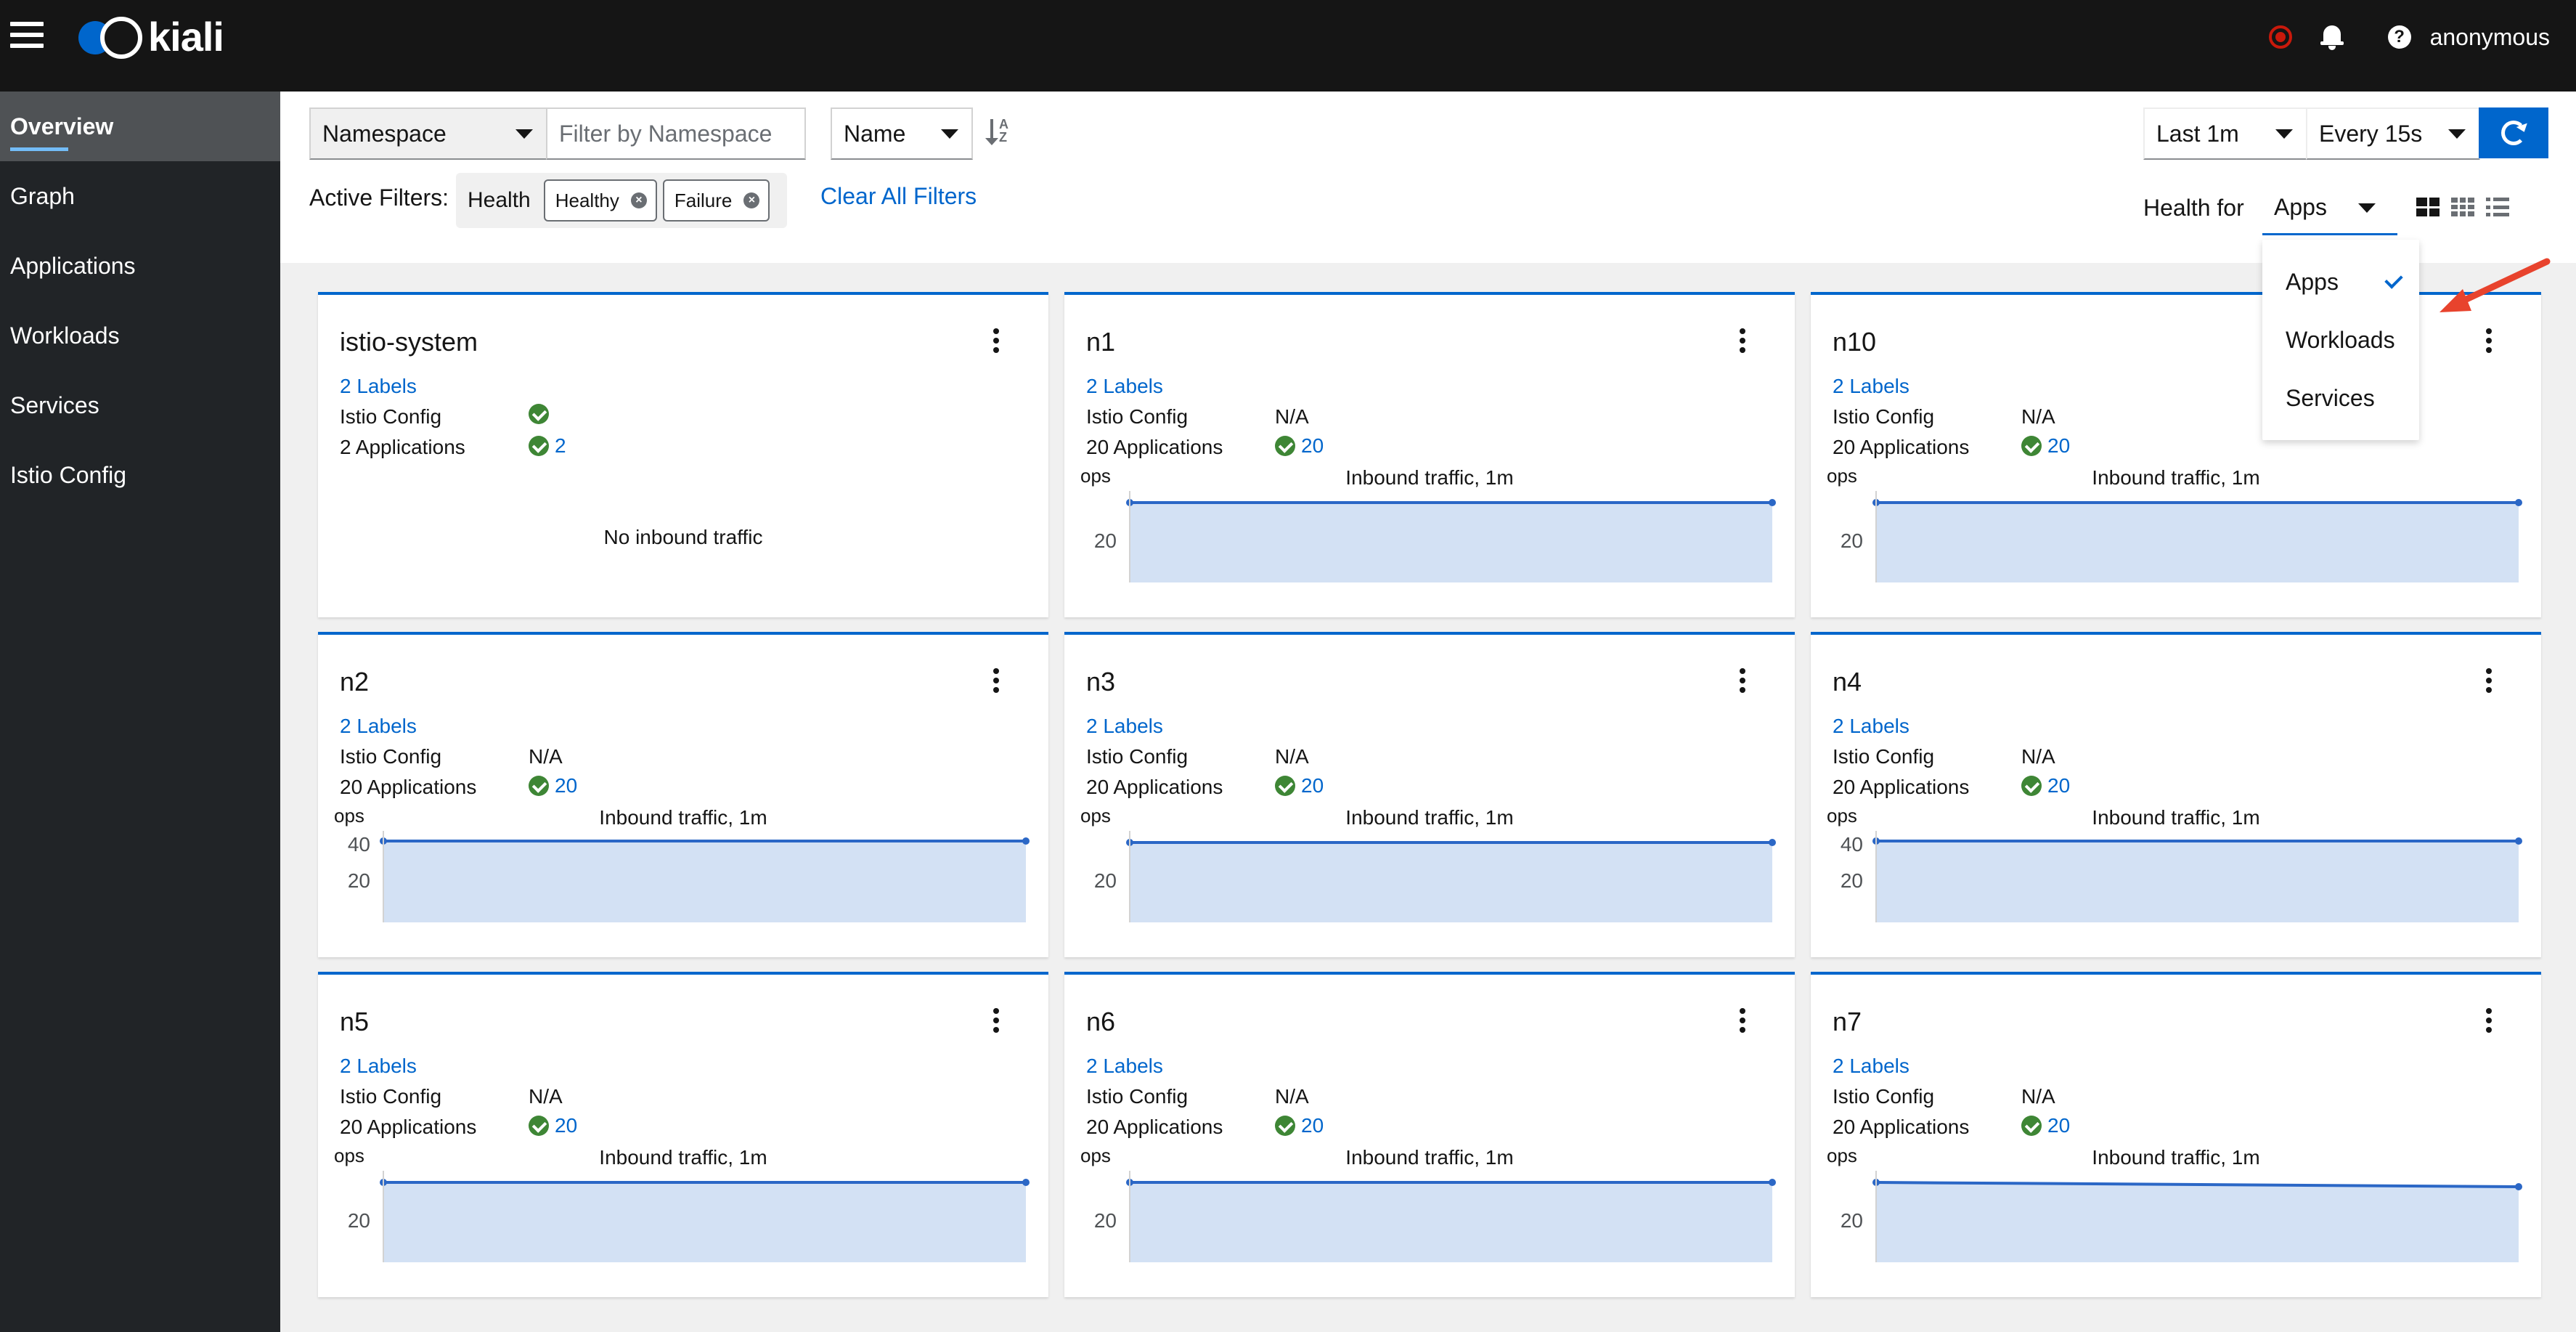 This screenshot has height=1332, width=2576. Describe the element at coordinates (378, 386) in the screenshot. I see `labels-link: 2 Labels` at that location.